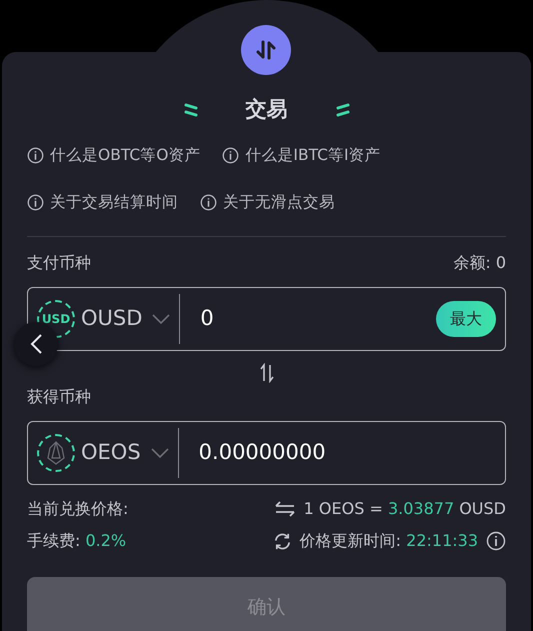 Image resolution: width=533 pixels, height=631 pixels. Describe the element at coordinates (267, 373) in the screenshot. I see `swap-icon` at that location.